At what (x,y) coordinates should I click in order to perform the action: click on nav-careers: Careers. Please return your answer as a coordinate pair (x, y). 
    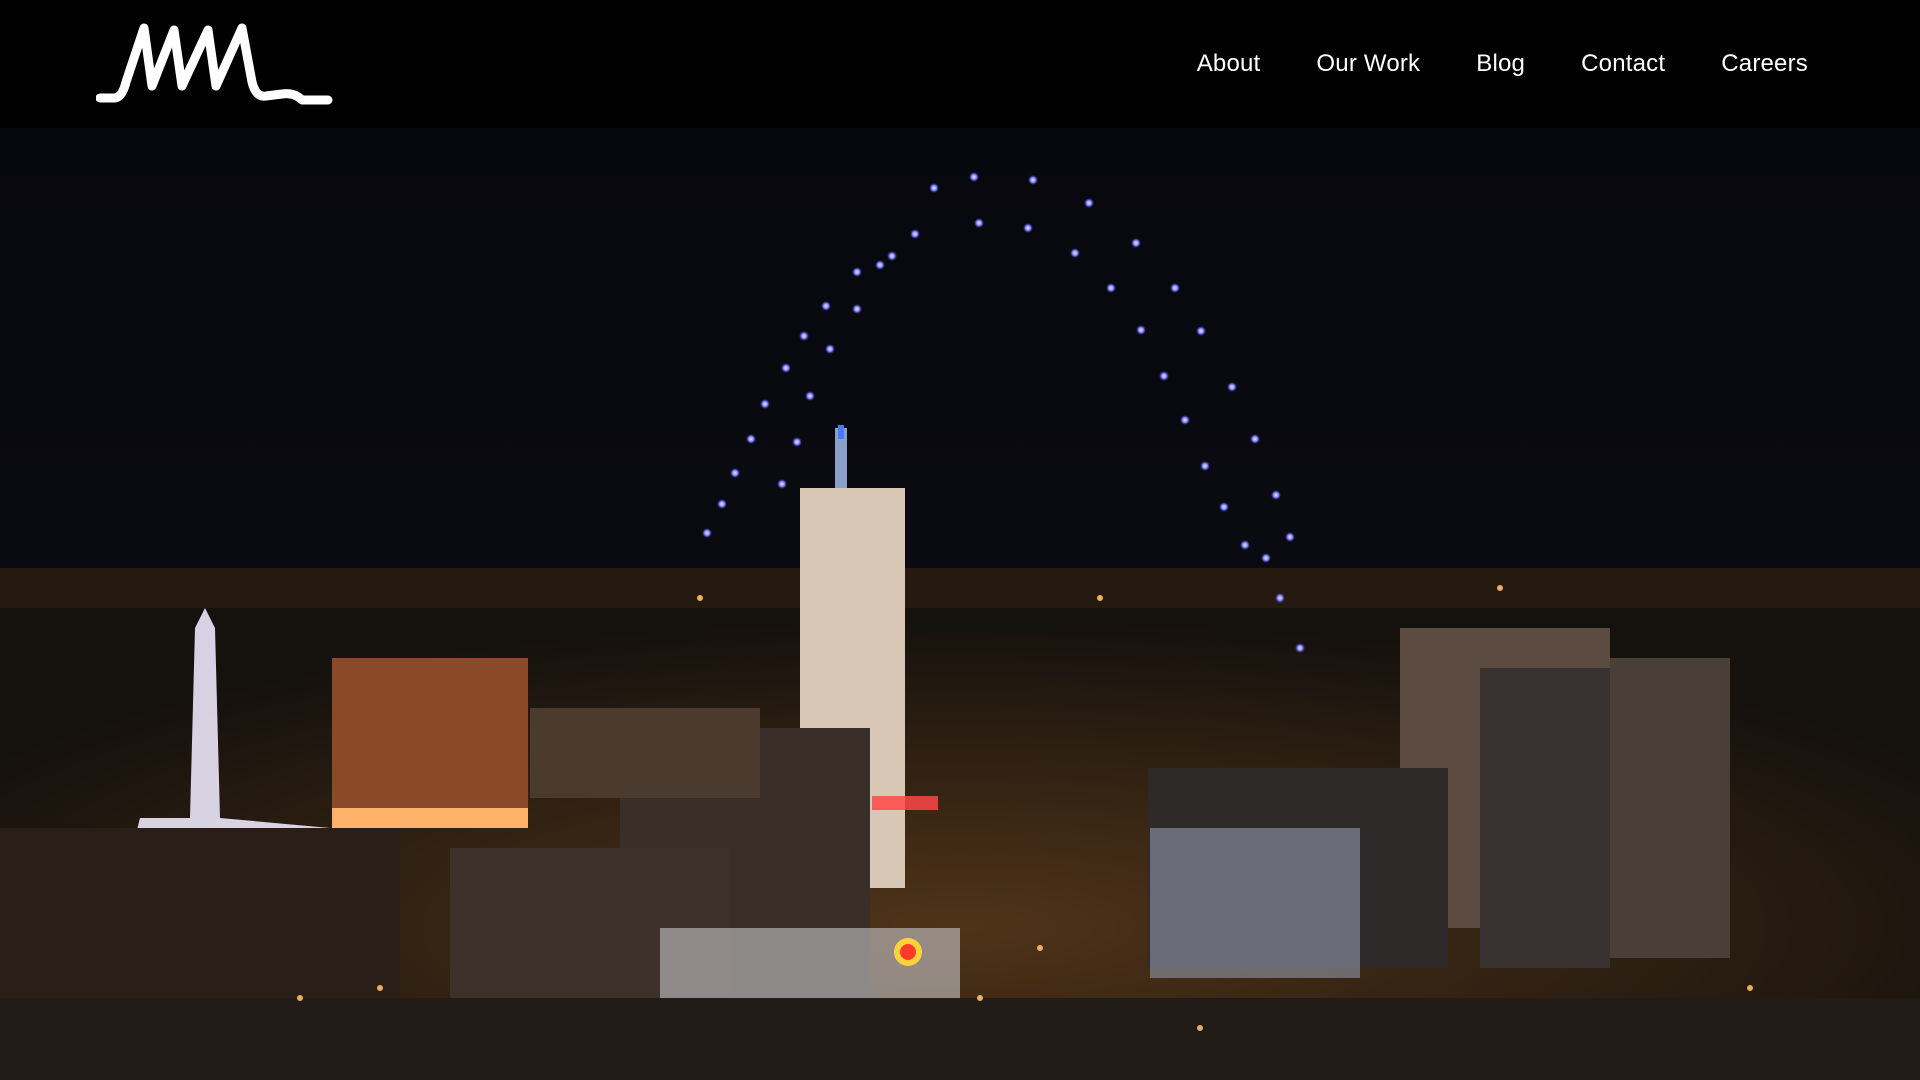
    Looking at the image, I should click on (1764, 64).